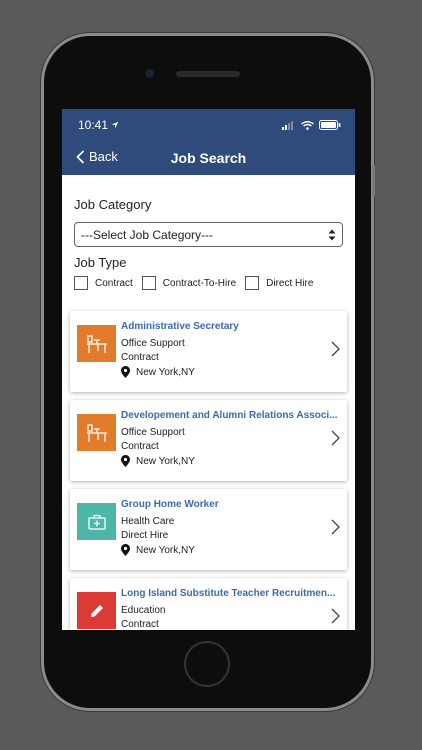 This screenshot has width=422, height=750. Describe the element at coordinates (100, 262) in the screenshot. I see `job-type-label: Job Type` at that location.